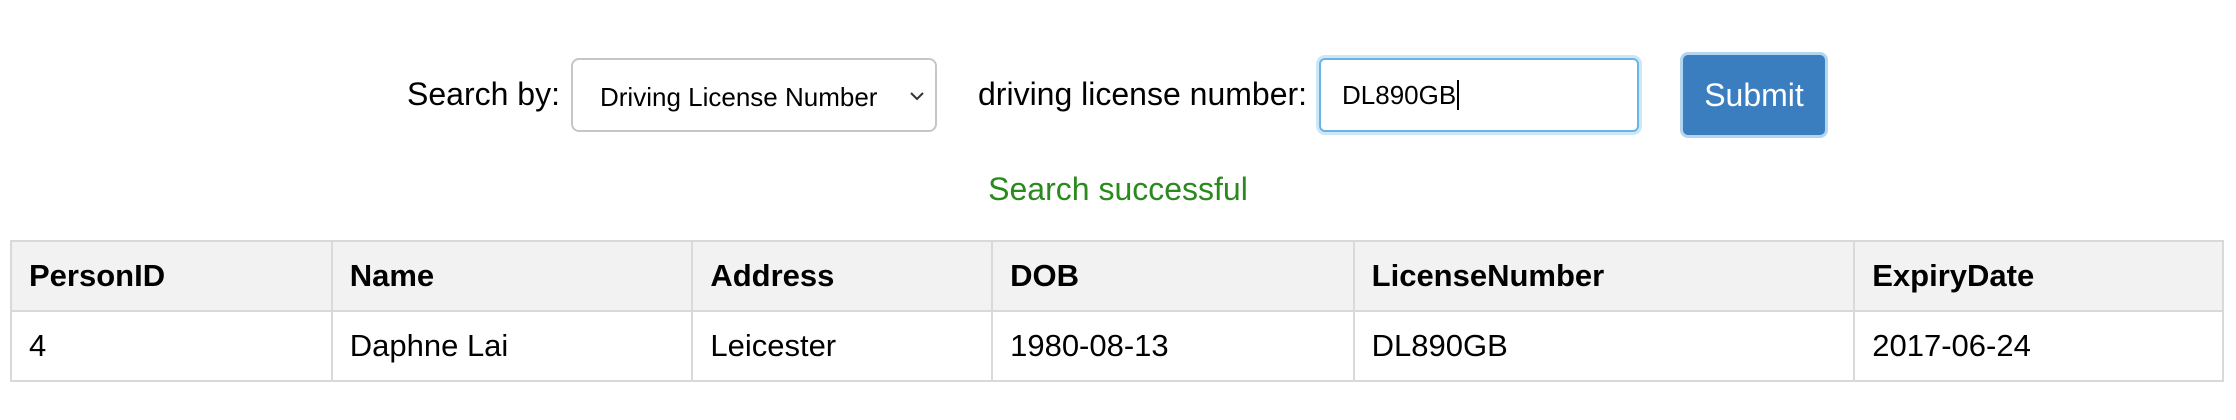  What do you see at coordinates (1143, 94) in the screenshot?
I see `license-number-label: driving license number:` at bounding box center [1143, 94].